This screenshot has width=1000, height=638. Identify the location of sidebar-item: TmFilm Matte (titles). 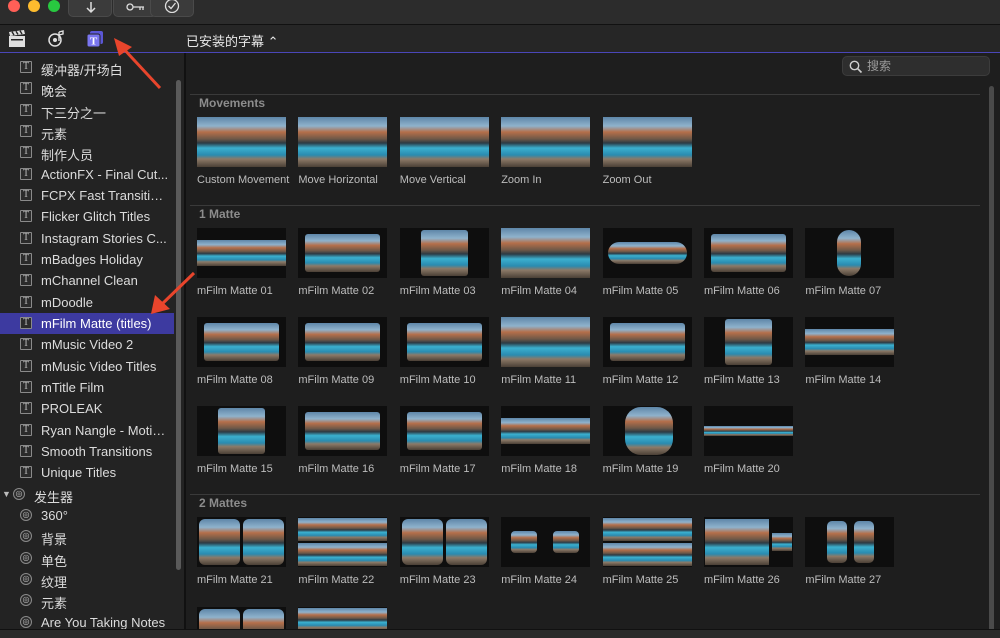
(87, 323).